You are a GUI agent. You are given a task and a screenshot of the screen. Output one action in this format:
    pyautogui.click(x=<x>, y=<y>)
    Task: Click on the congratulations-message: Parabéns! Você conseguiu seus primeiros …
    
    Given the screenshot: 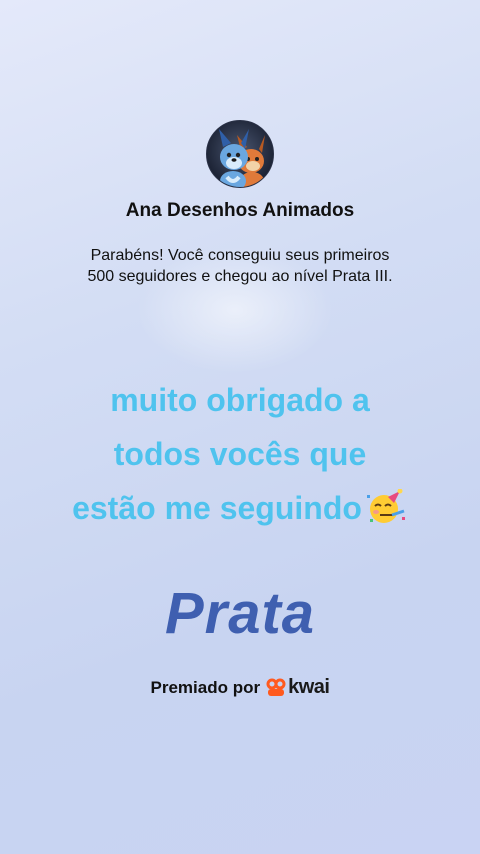 What is the action you would take?
    pyautogui.click(x=240, y=266)
    